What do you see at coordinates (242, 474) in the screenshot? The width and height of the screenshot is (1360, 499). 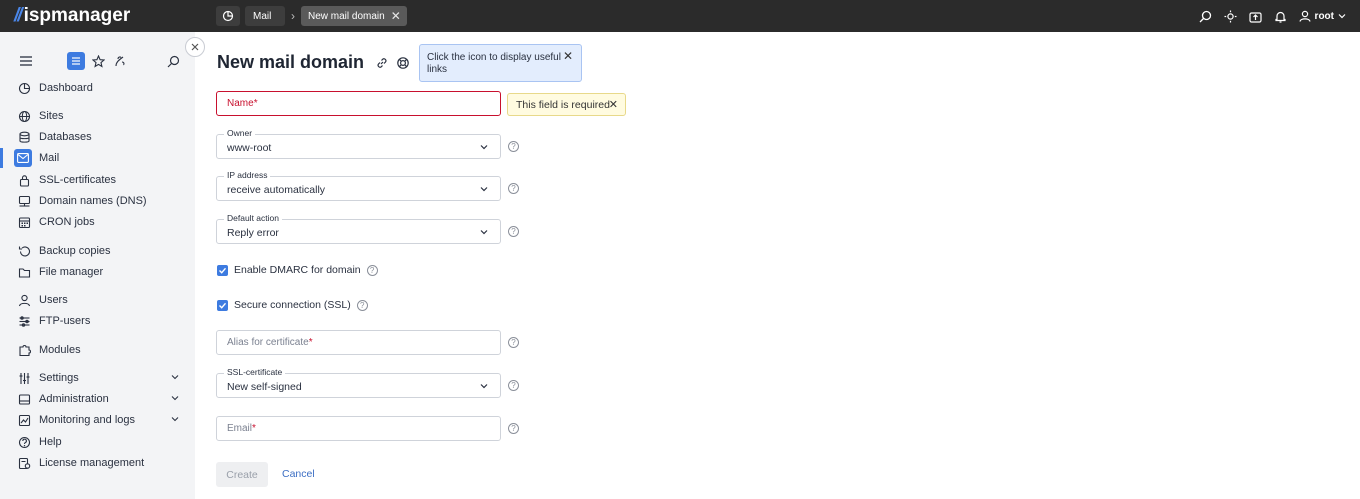 I see `create-button: Create` at bounding box center [242, 474].